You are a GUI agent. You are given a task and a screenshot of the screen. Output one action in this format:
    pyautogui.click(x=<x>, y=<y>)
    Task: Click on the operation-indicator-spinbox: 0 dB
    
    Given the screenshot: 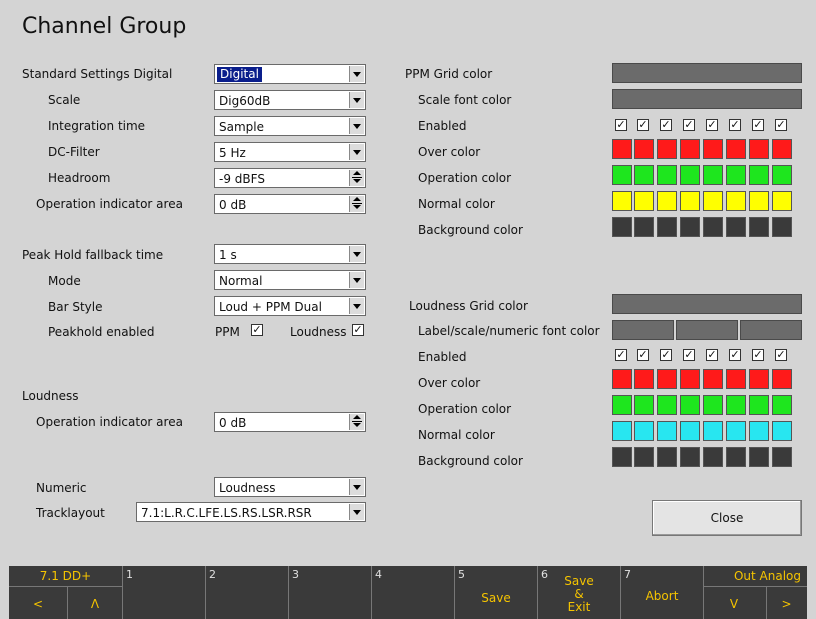 What is the action you would take?
    pyautogui.click(x=290, y=204)
    